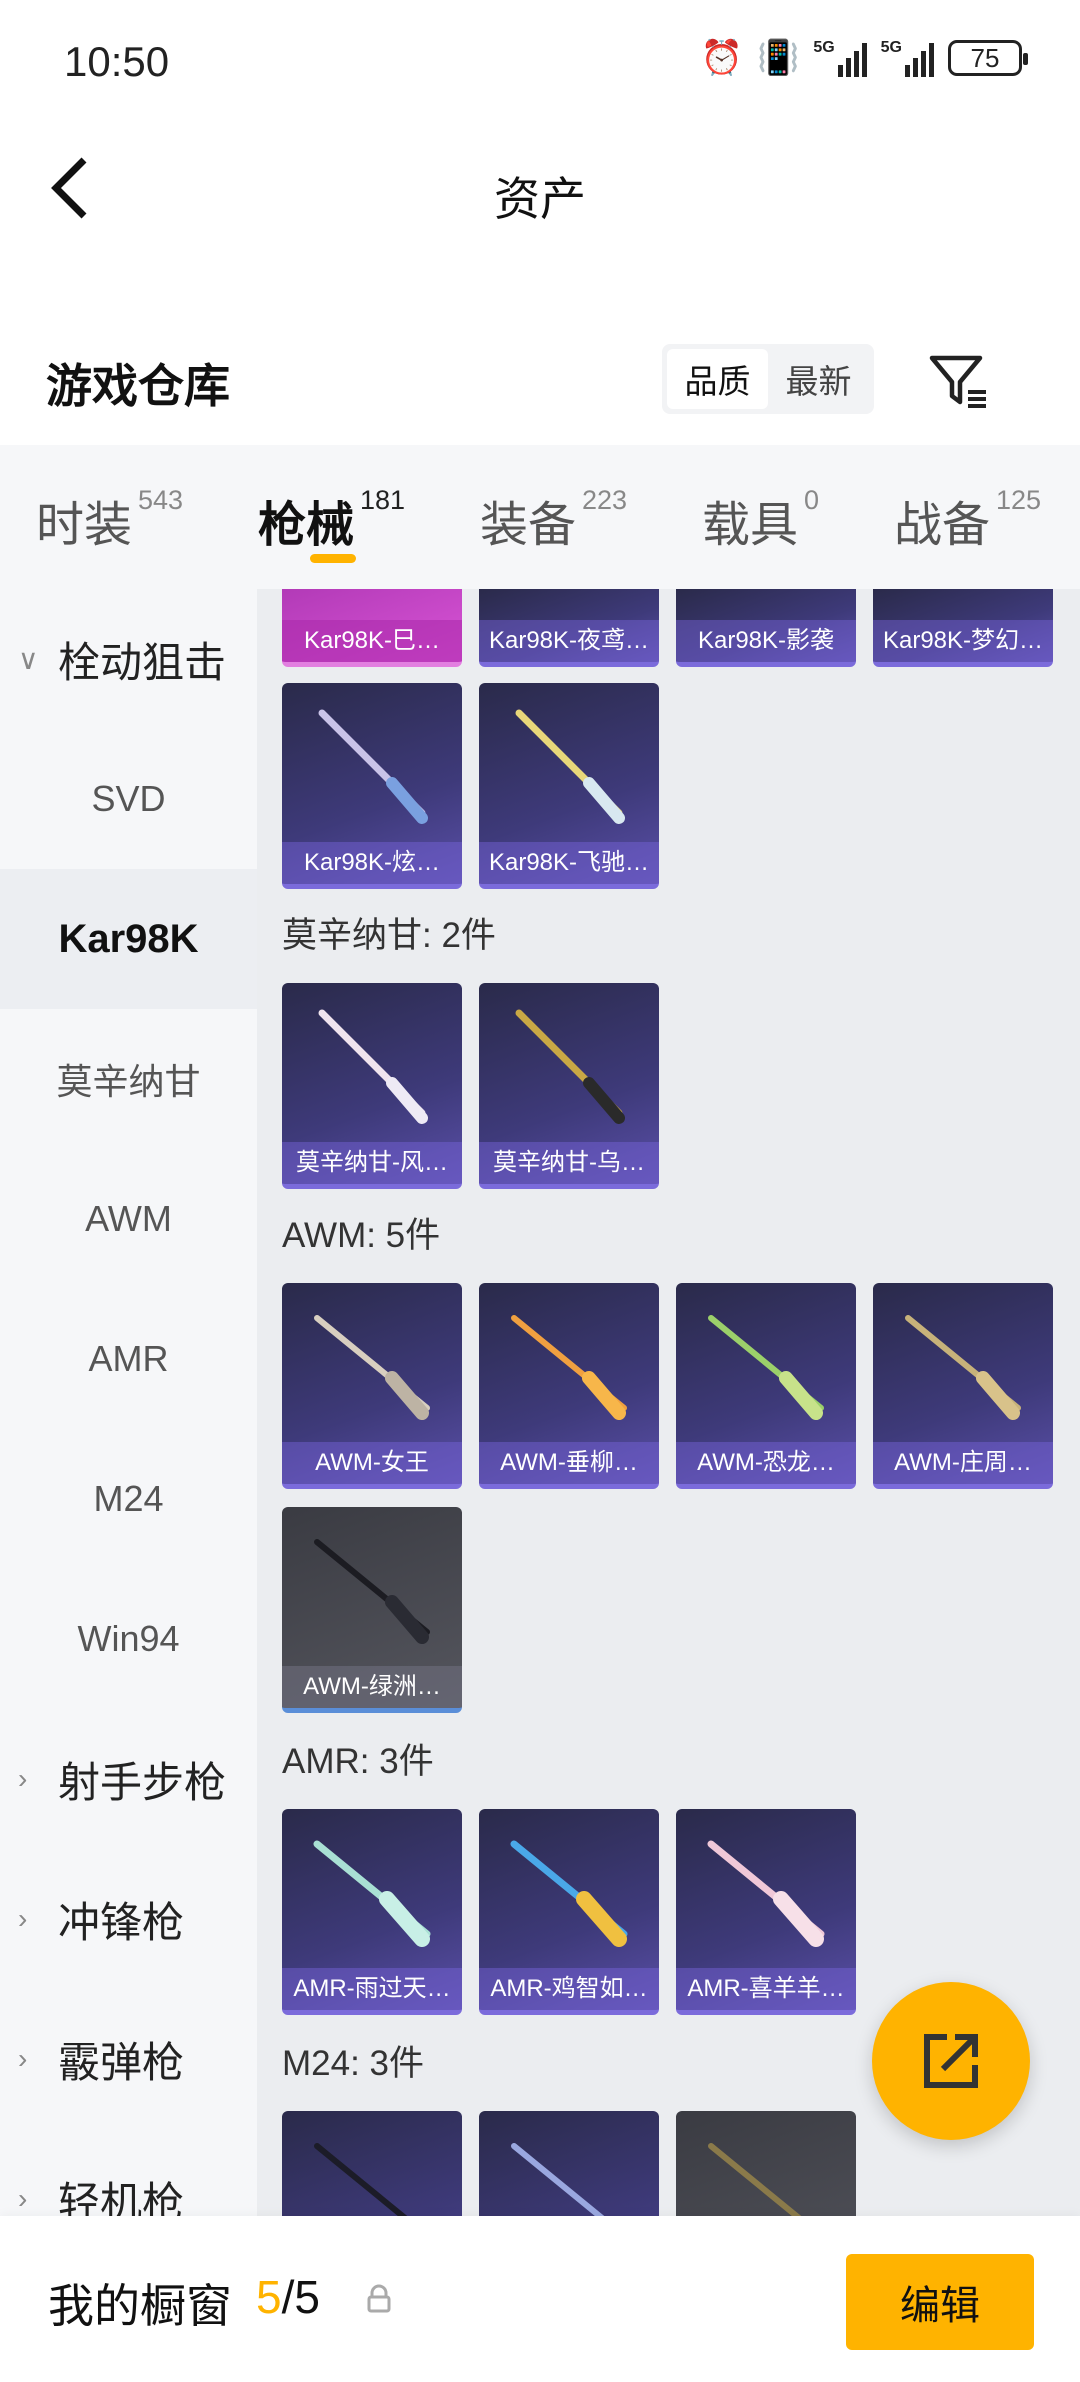  Describe the element at coordinates (778, 58) in the screenshot. I see `vibrate-icon: 📳` at that location.